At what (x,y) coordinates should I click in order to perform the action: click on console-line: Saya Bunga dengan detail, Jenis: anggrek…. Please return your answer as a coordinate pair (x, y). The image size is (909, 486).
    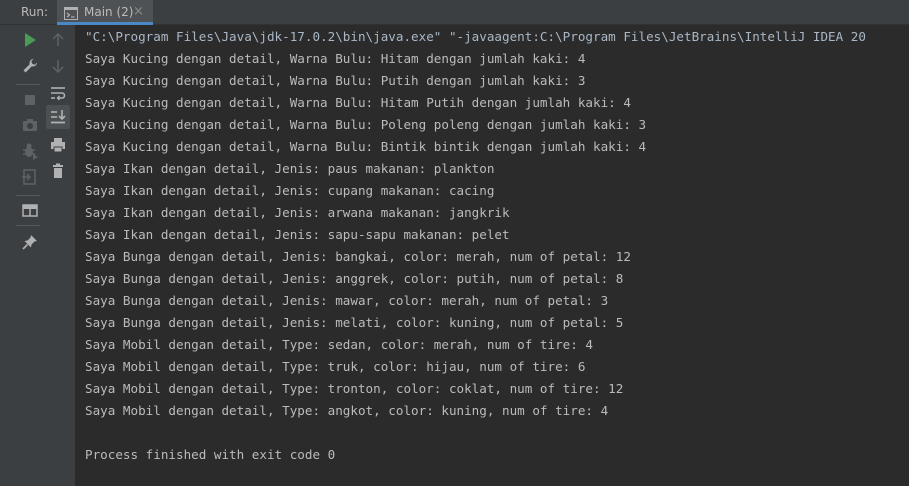
    Looking at the image, I should click on (354, 278).